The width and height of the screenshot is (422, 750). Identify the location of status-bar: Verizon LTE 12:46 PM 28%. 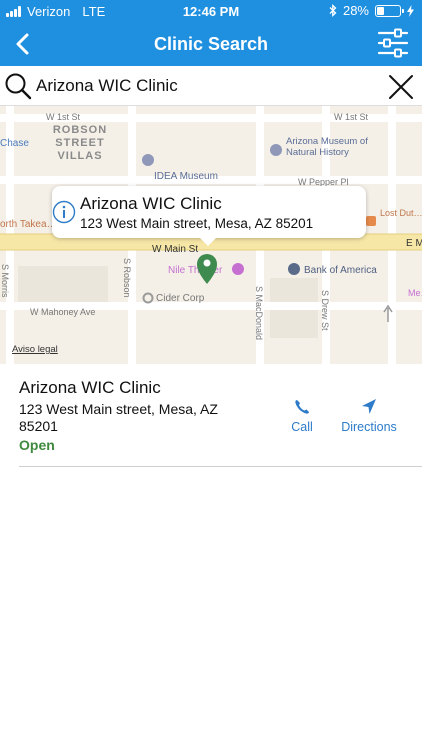
(211, 11).